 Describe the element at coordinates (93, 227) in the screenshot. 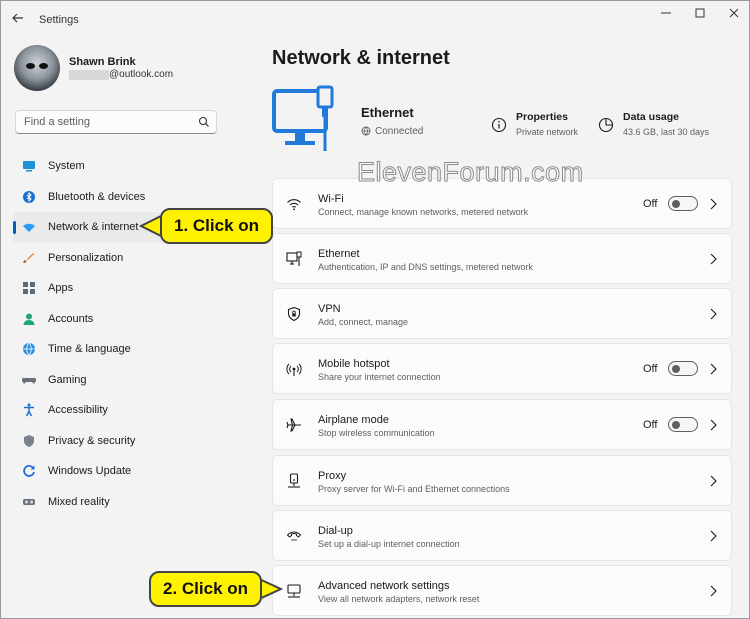

I see `sidebar-item-label: Network & internet` at that location.